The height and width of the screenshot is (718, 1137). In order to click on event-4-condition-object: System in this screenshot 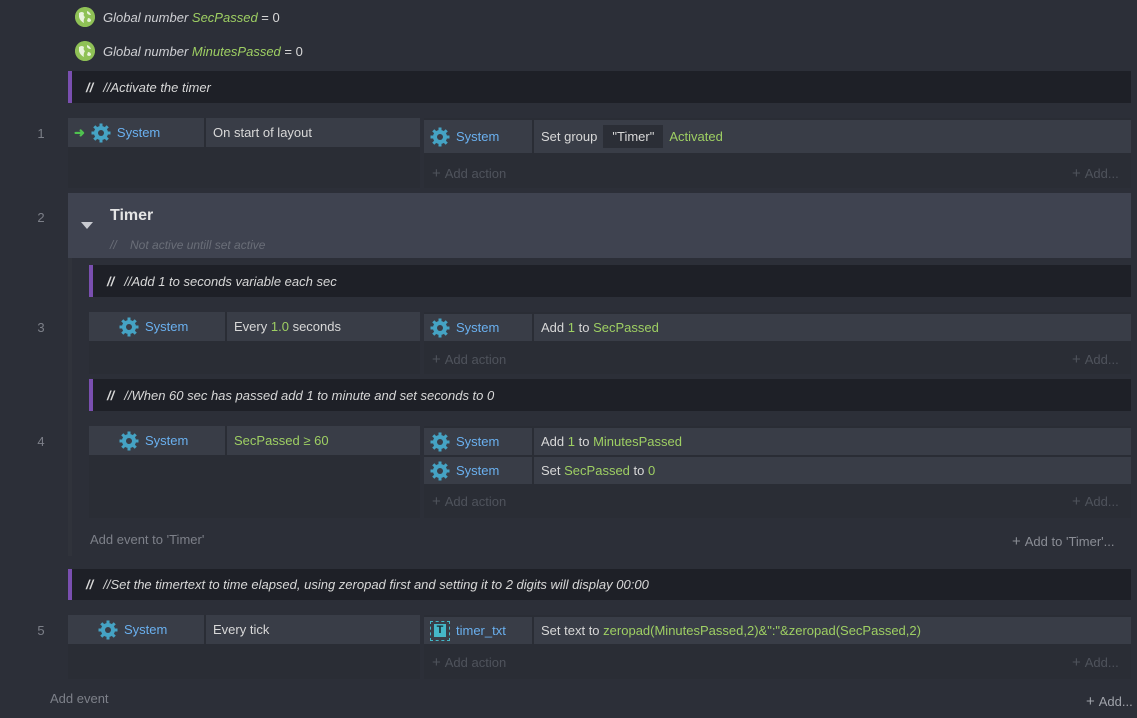, I will do `click(157, 440)`.